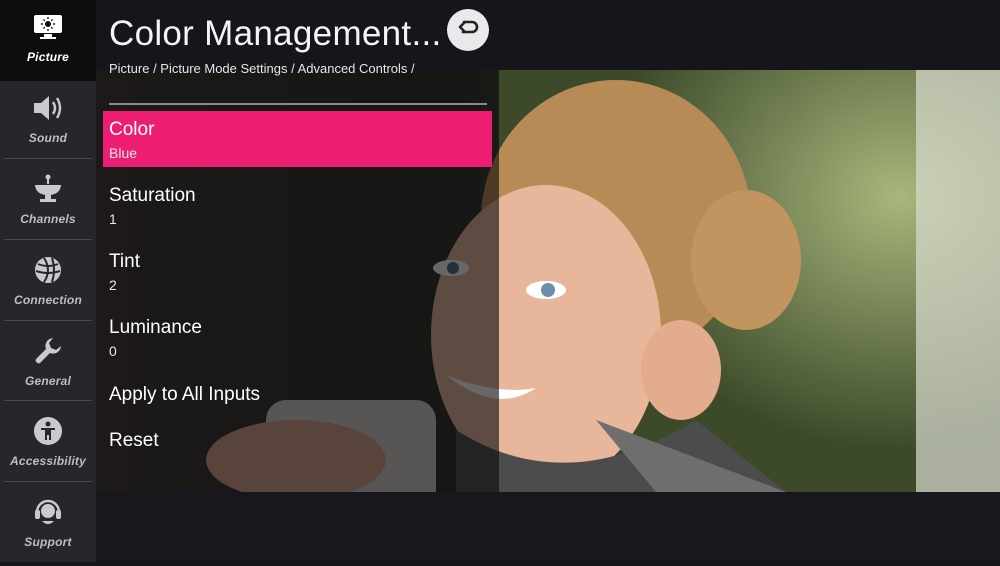  I want to click on menu-item-value: 1, so click(113, 219).